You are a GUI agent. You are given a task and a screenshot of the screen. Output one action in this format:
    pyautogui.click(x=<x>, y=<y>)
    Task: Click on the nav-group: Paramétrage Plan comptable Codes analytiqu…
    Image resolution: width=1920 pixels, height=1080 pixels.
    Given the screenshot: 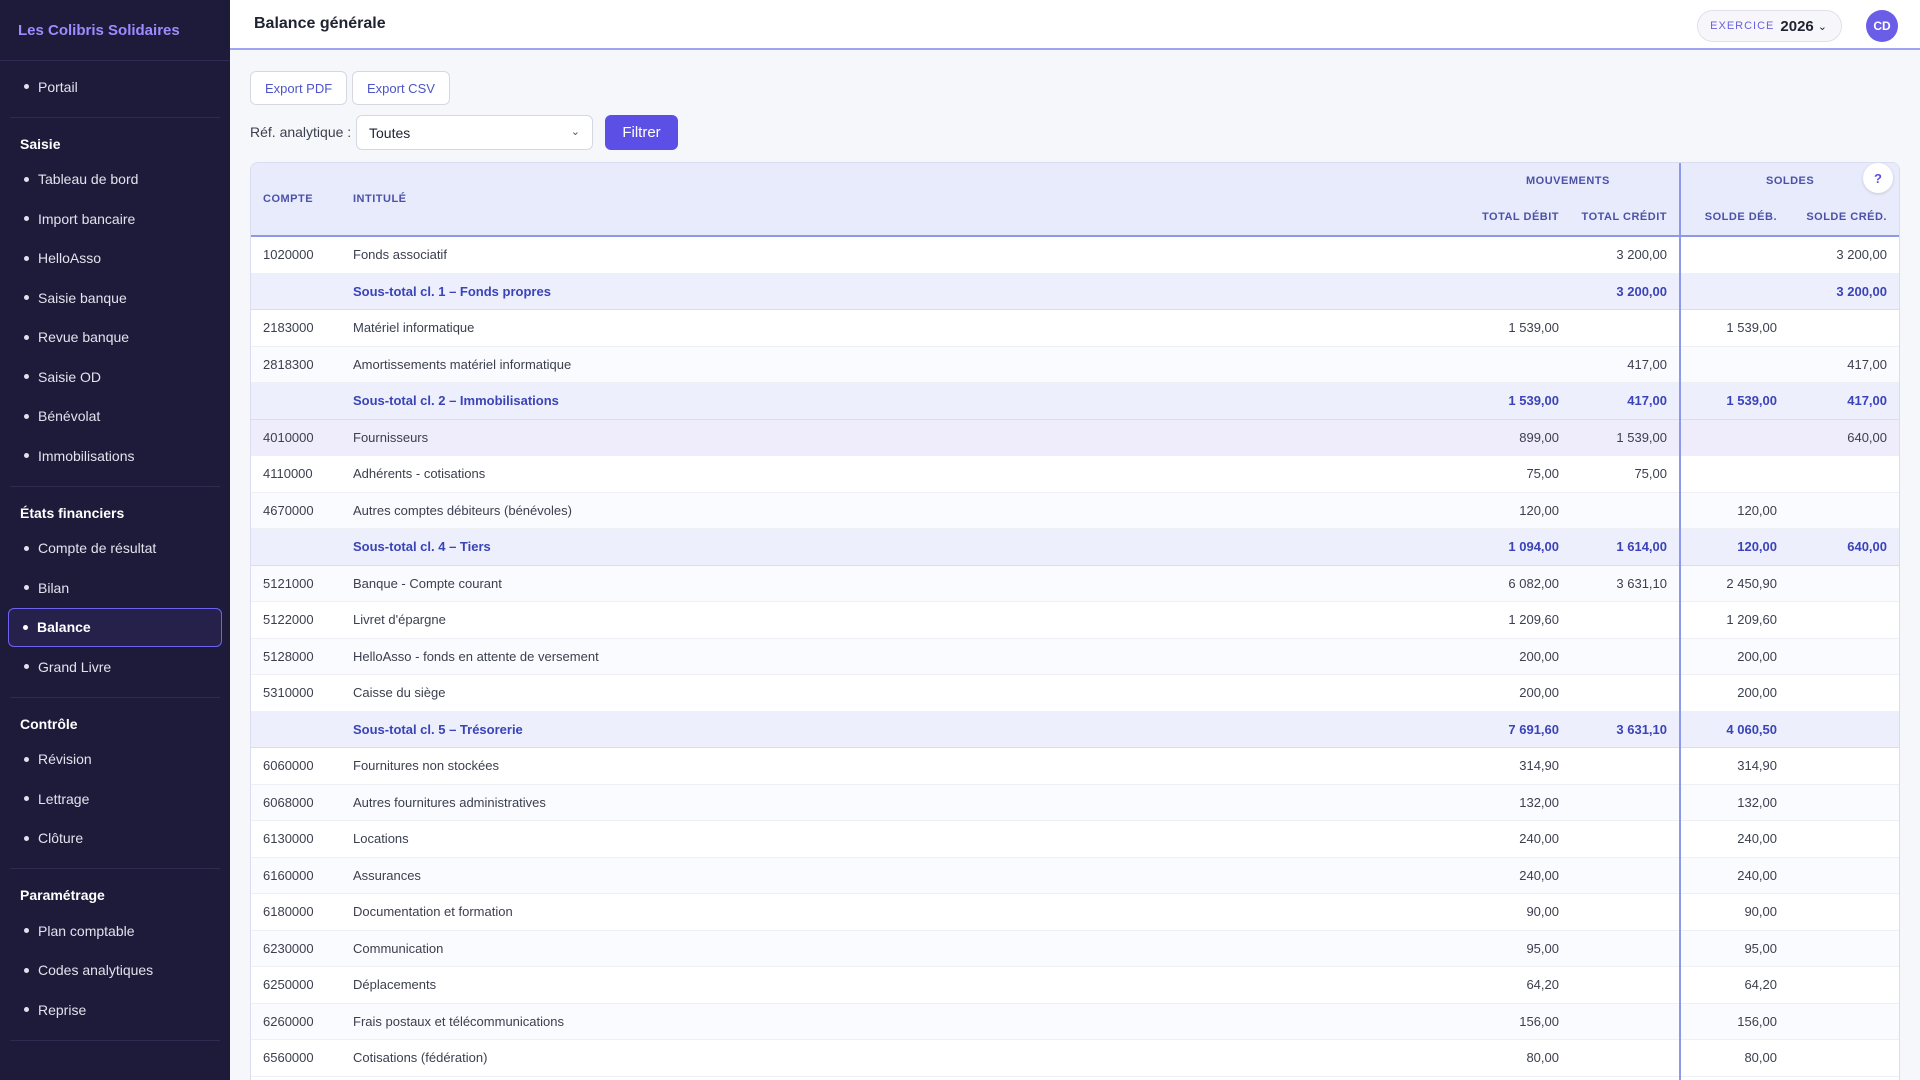 What is the action you would take?
    pyautogui.click(x=115, y=955)
    